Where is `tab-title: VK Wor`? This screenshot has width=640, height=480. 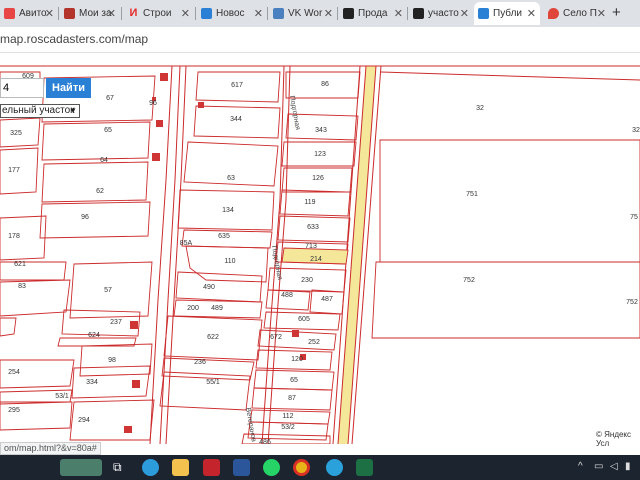 tab-title: VK Wor is located at coordinates (305, 13).